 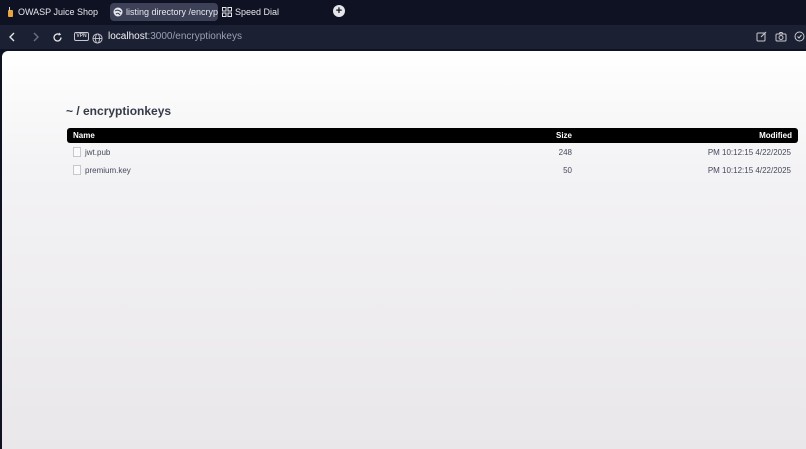 I want to click on url-path: :3000/encryptionkeys, so click(x=194, y=36).